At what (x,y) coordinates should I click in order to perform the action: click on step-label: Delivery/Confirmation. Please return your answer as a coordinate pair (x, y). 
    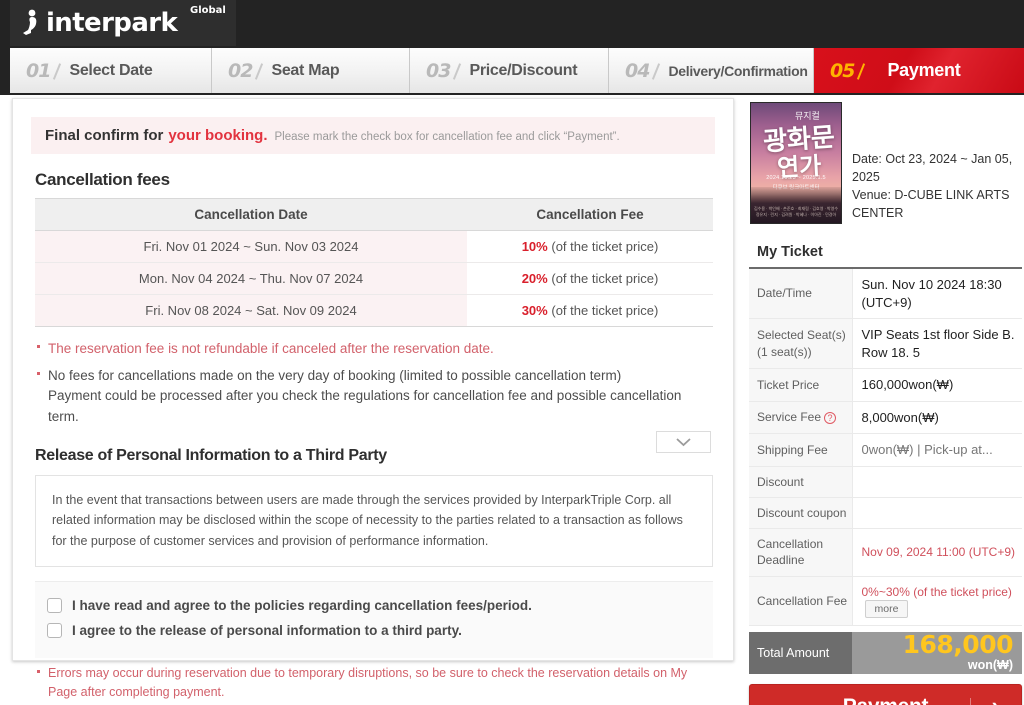
    Looking at the image, I should click on (738, 70).